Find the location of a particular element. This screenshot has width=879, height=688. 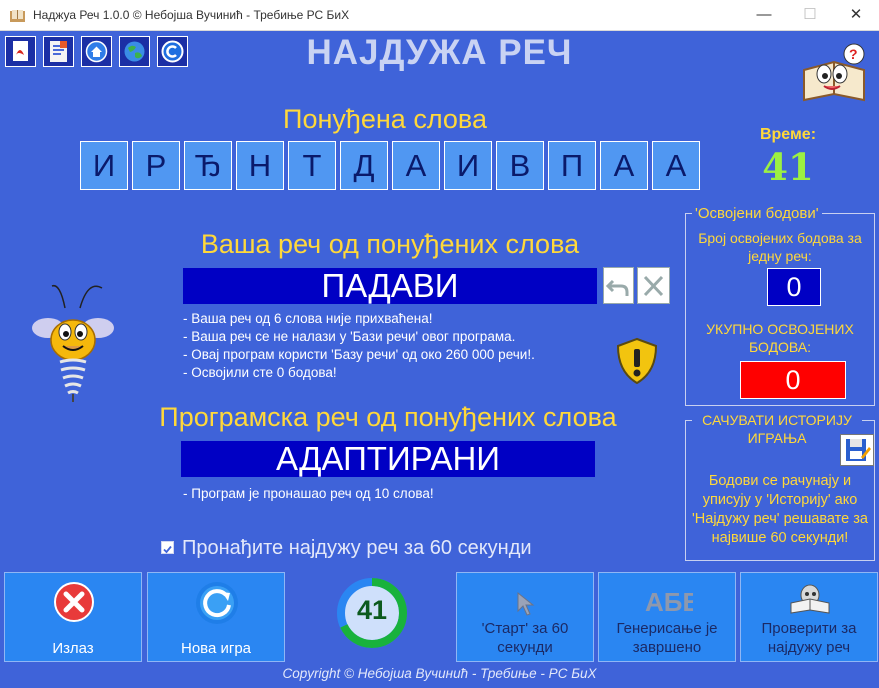

time-limit-label: Пронађите најдужу реч за 60 секунди is located at coordinates (357, 548).